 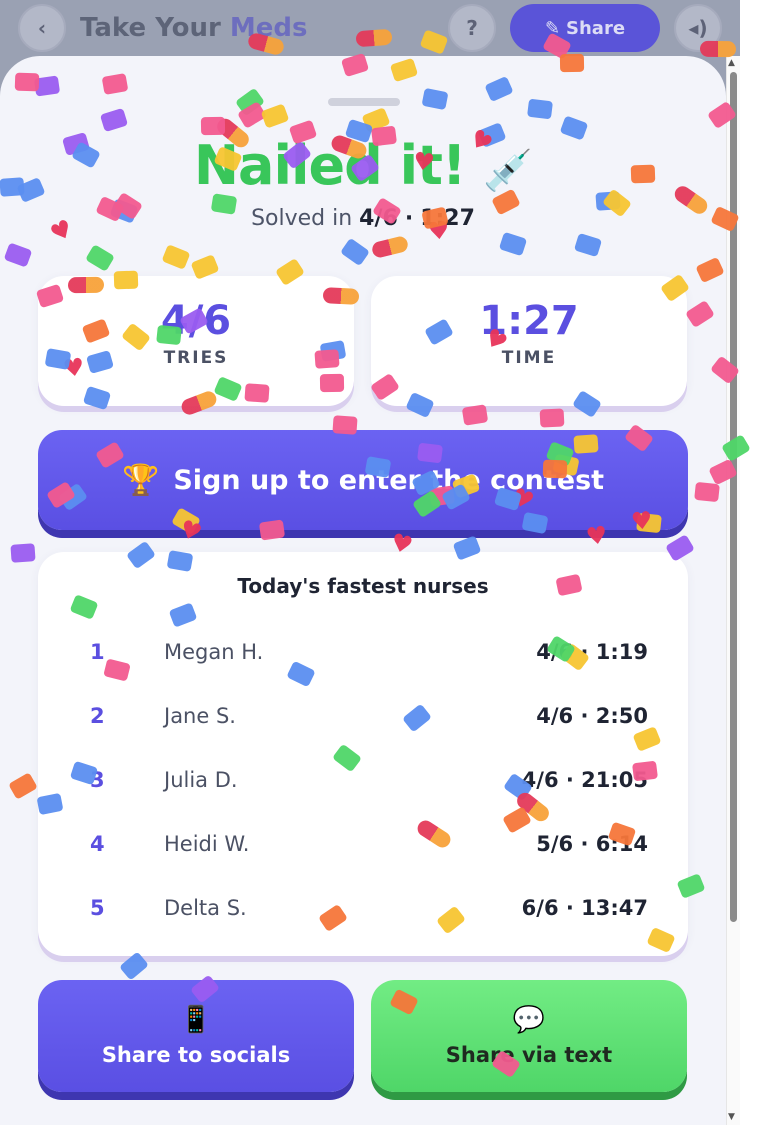 I want to click on leaderboard-score: 6/6 · 13:47, so click(x=584, y=908).